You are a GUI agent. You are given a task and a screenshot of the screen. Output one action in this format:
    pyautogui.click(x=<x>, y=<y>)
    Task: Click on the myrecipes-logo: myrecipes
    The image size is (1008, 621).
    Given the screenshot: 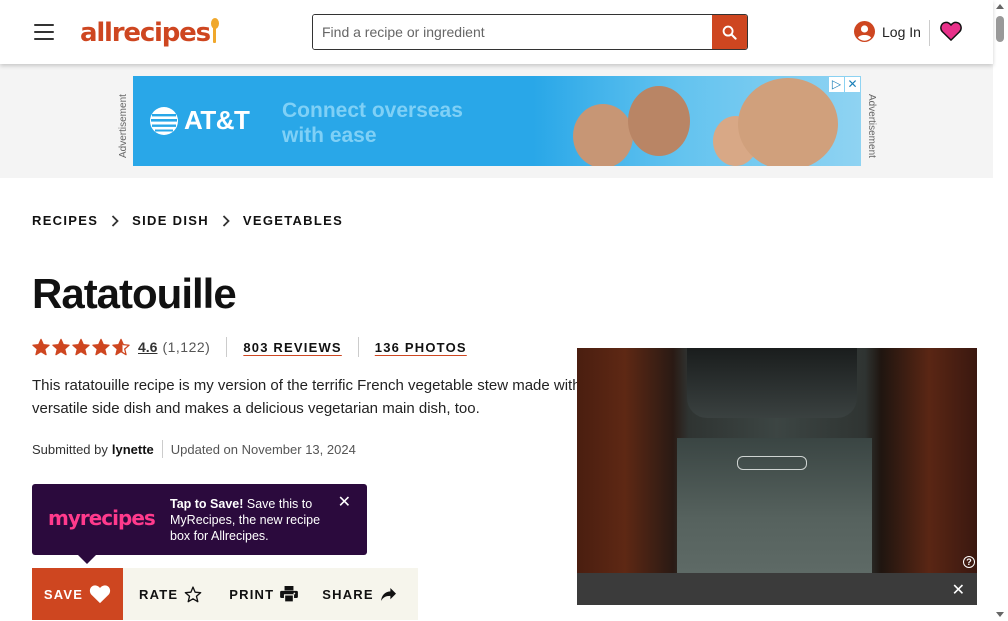 What is the action you would take?
    pyautogui.click(x=102, y=518)
    